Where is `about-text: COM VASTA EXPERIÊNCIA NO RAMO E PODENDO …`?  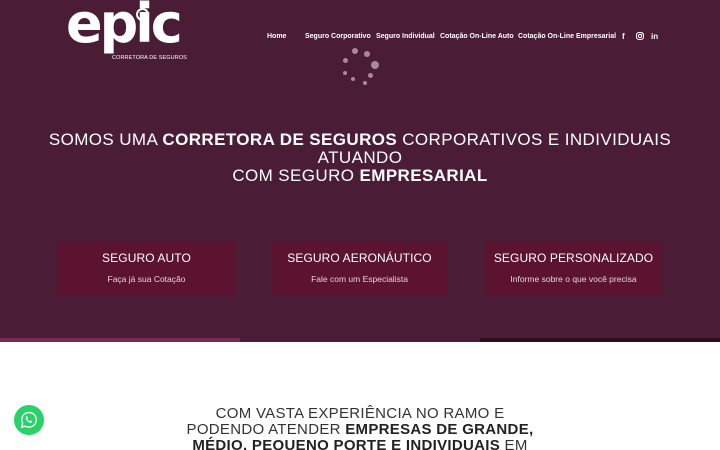
about-text: COM VASTA EXPERIÊNCIA NO RAMO E PODENDO … is located at coordinates (360, 428).